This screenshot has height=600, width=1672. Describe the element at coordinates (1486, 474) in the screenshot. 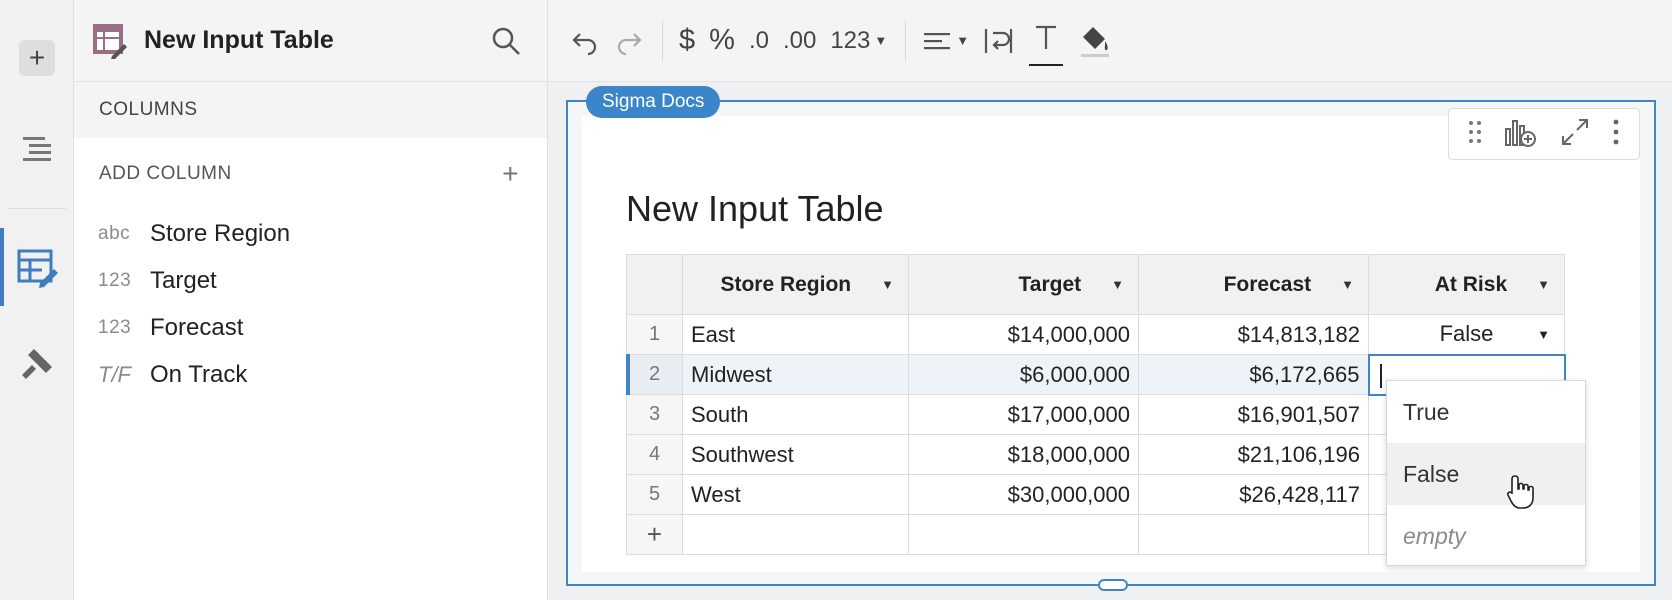

I see `option-false: False` at that location.